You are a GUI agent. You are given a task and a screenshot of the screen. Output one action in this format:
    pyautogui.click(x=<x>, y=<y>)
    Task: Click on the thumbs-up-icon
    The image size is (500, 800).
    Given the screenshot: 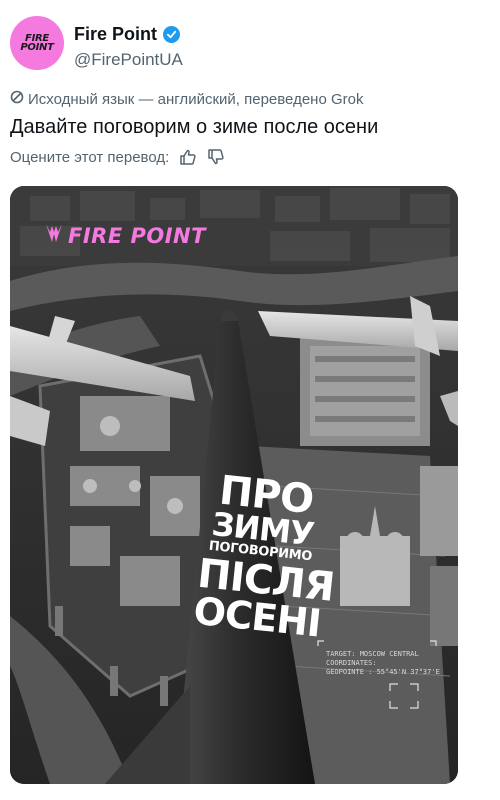 What is the action you would take?
    pyautogui.click(x=188, y=157)
    